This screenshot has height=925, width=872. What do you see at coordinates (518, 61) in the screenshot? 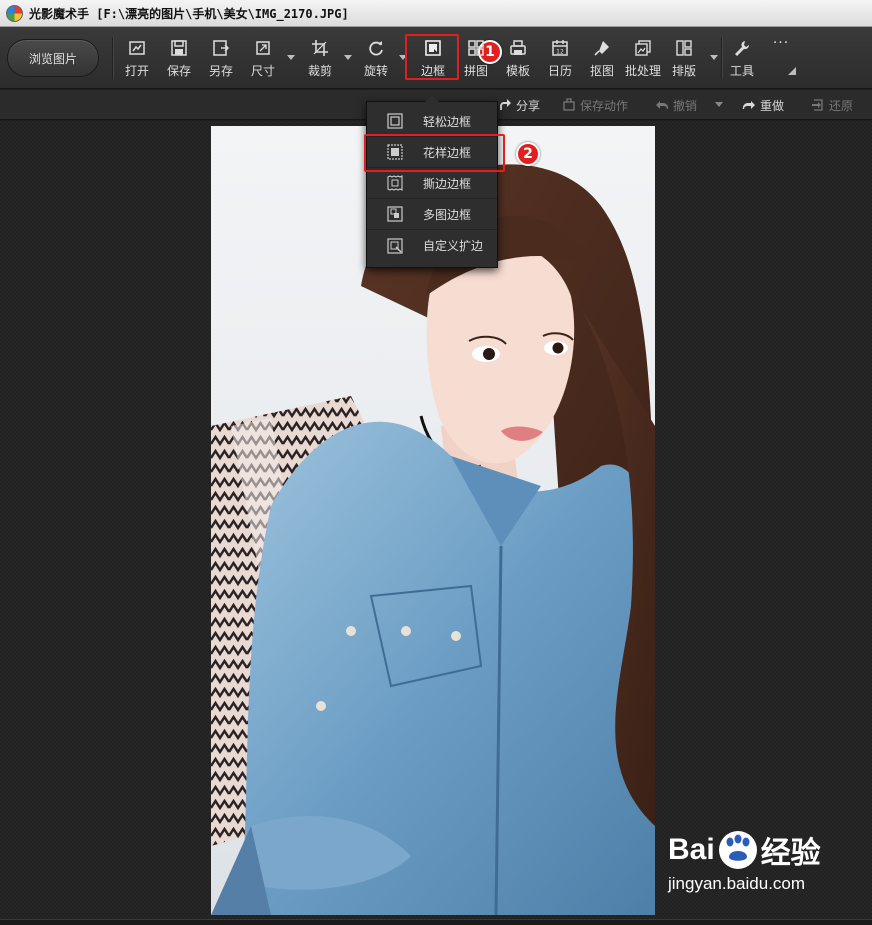
I see `template-button: 模板` at bounding box center [518, 61].